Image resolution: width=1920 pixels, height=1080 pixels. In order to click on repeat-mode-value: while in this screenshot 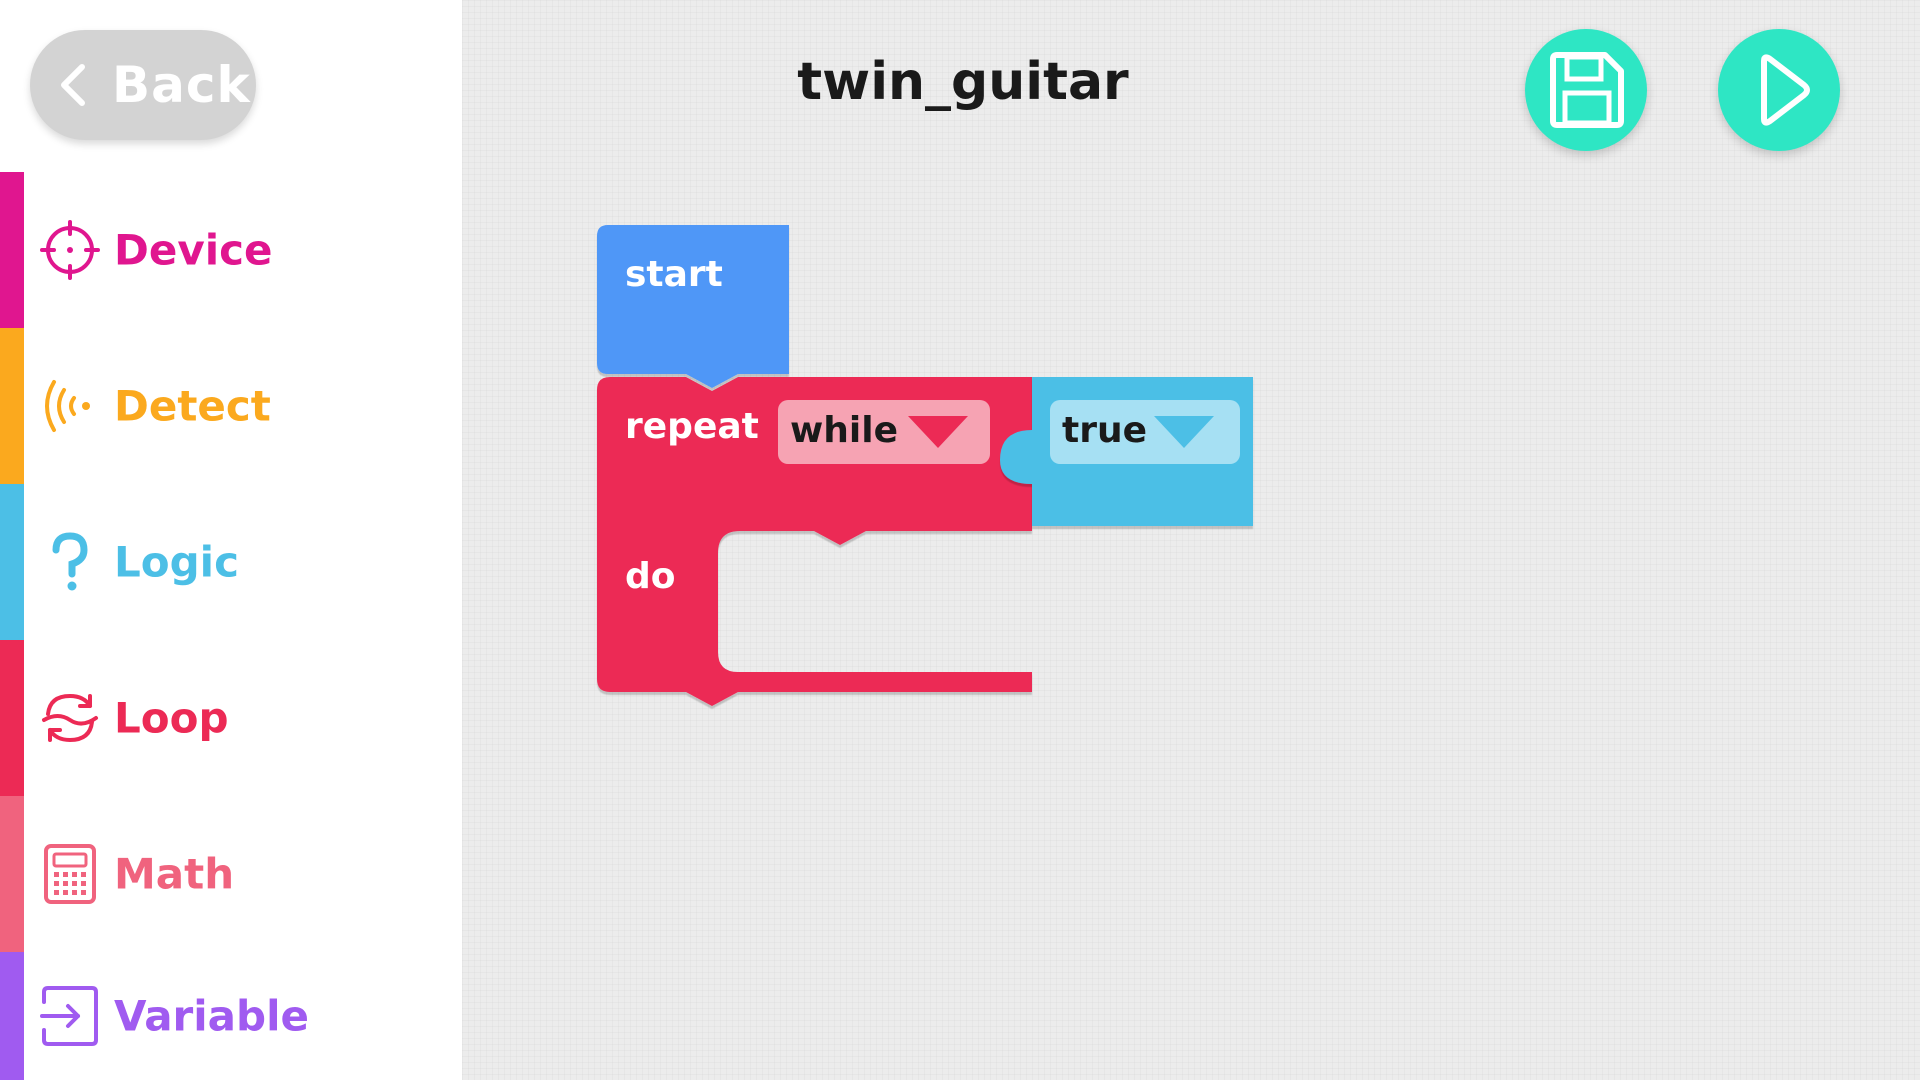, I will do `click(844, 430)`.